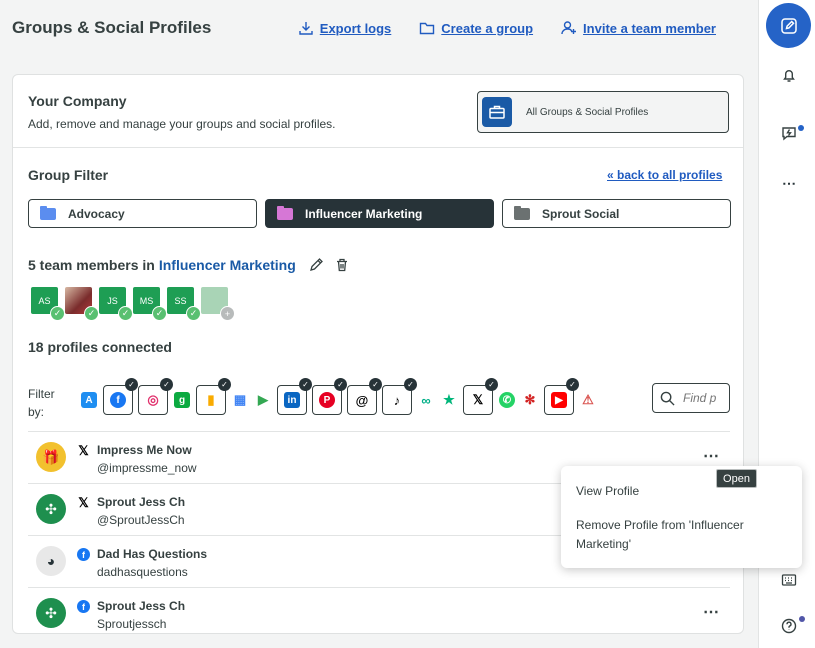 This screenshot has height=648, width=815. I want to click on export-logs-label: Export logs, so click(355, 28).